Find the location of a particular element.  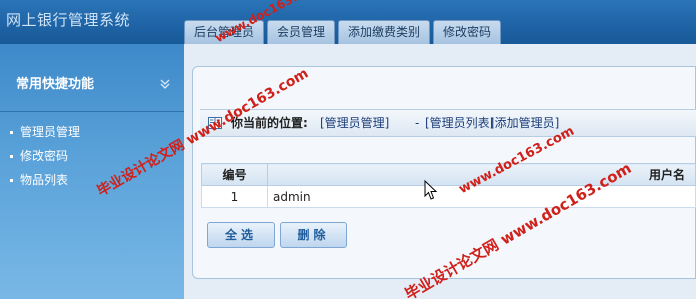

sidebar-item-label: 物品列表 is located at coordinates (44, 180).